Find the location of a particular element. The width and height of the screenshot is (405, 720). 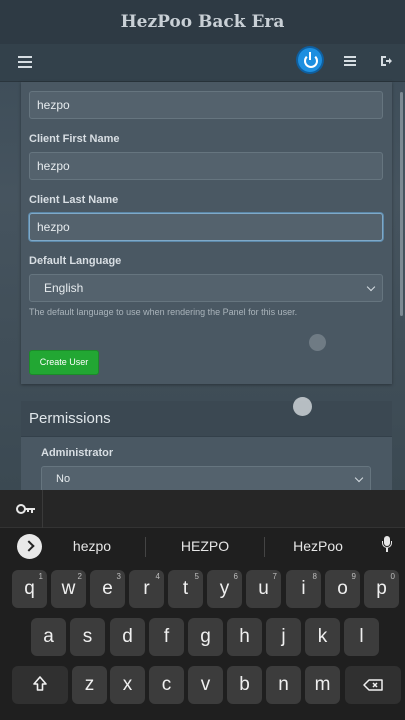

key-label: t is located at coordinates (185, 588).